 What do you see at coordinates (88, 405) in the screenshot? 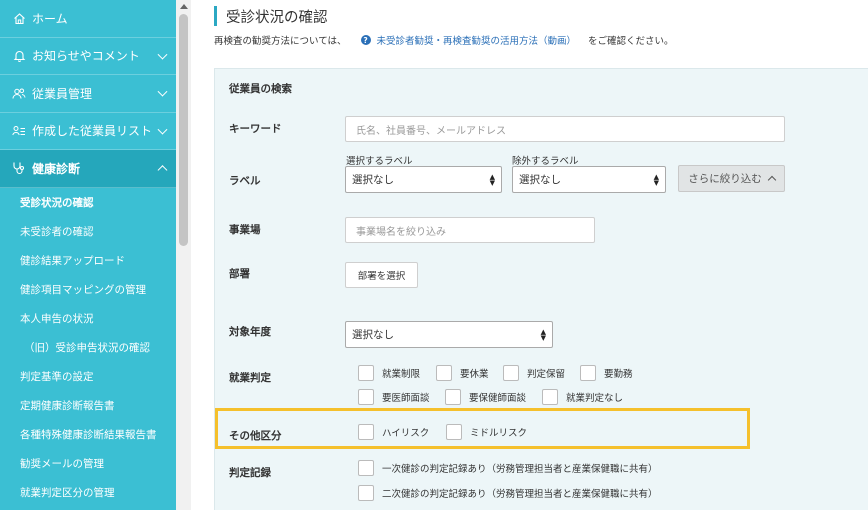
I see `sidebar-subitem-periodic-report: 定期健康診断報告書` at bounding box center [88, 405].